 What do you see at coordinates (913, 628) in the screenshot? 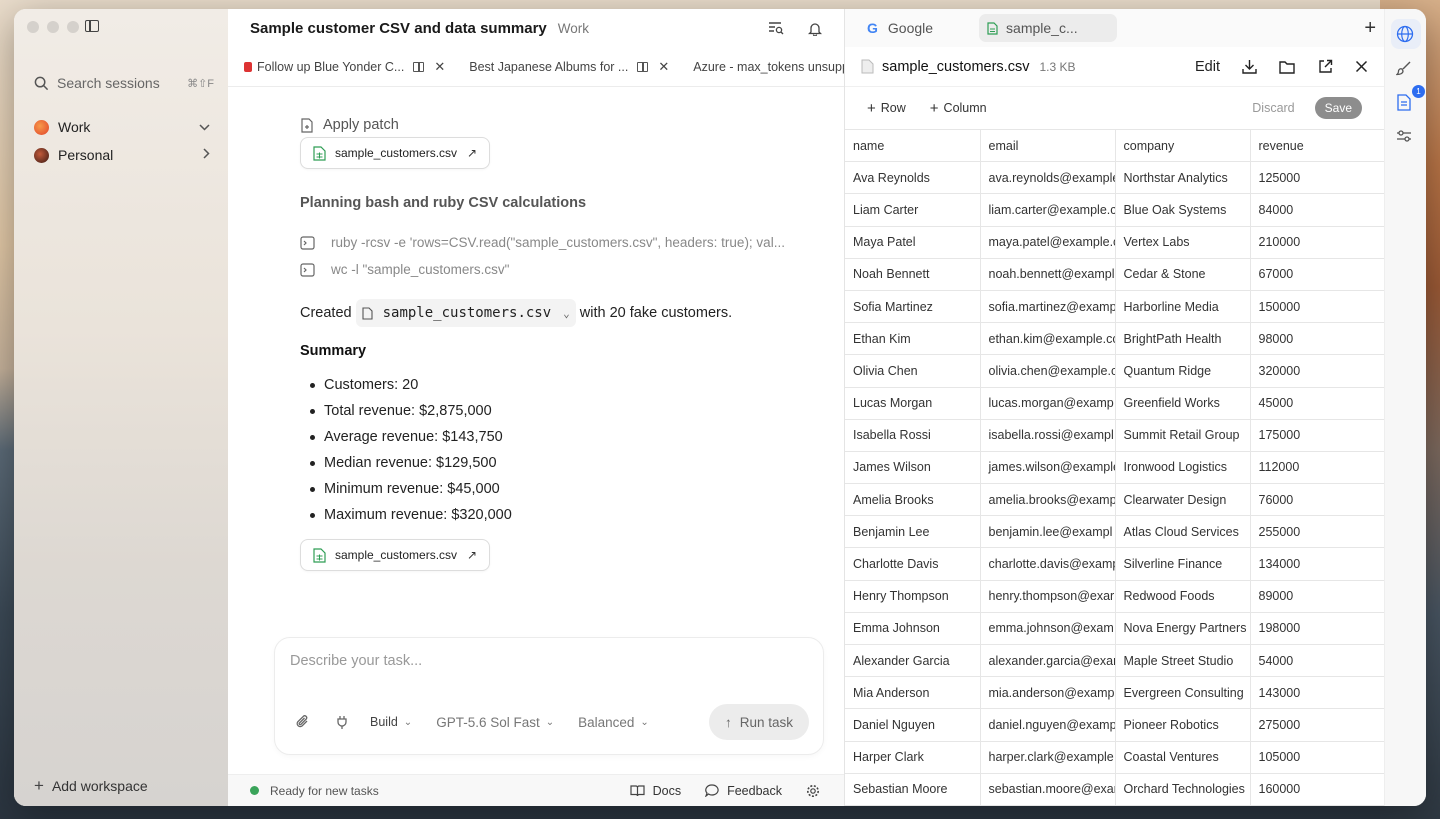
I see `table-cell: Emma Johnson` at bounding box center [913, 628].